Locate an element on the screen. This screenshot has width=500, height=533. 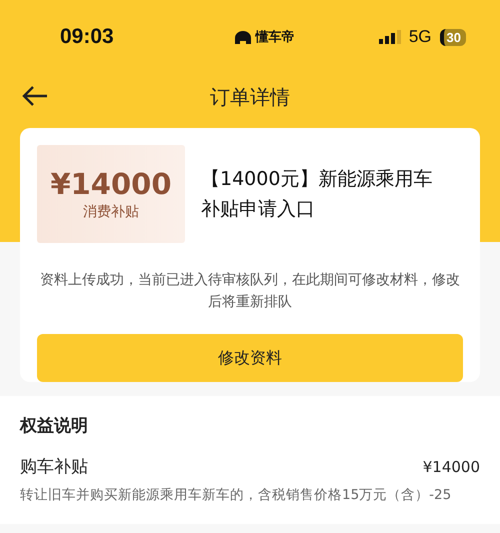
status-notice: 资料上传成功，当前已进入待审核队列，在此期间可修改材料，修改后将重新排队 is located at coordinates (250, 291).